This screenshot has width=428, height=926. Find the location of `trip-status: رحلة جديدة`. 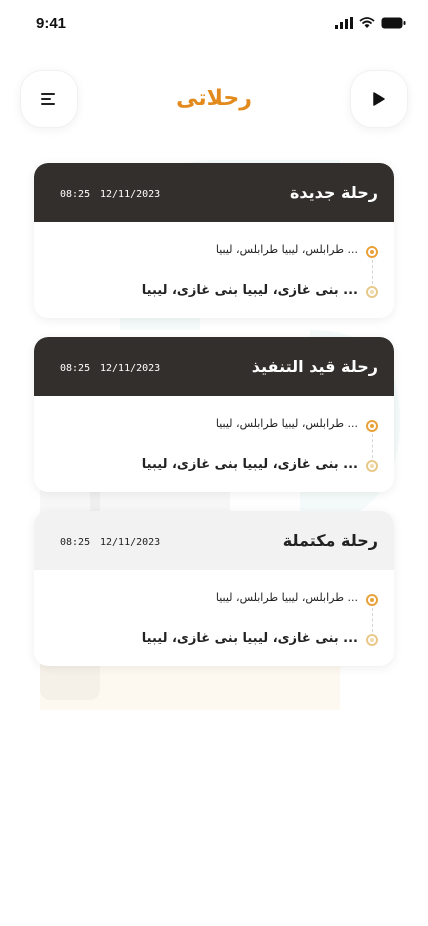

trip-status: رحلة جديدة is located at coordinates (333, 192).